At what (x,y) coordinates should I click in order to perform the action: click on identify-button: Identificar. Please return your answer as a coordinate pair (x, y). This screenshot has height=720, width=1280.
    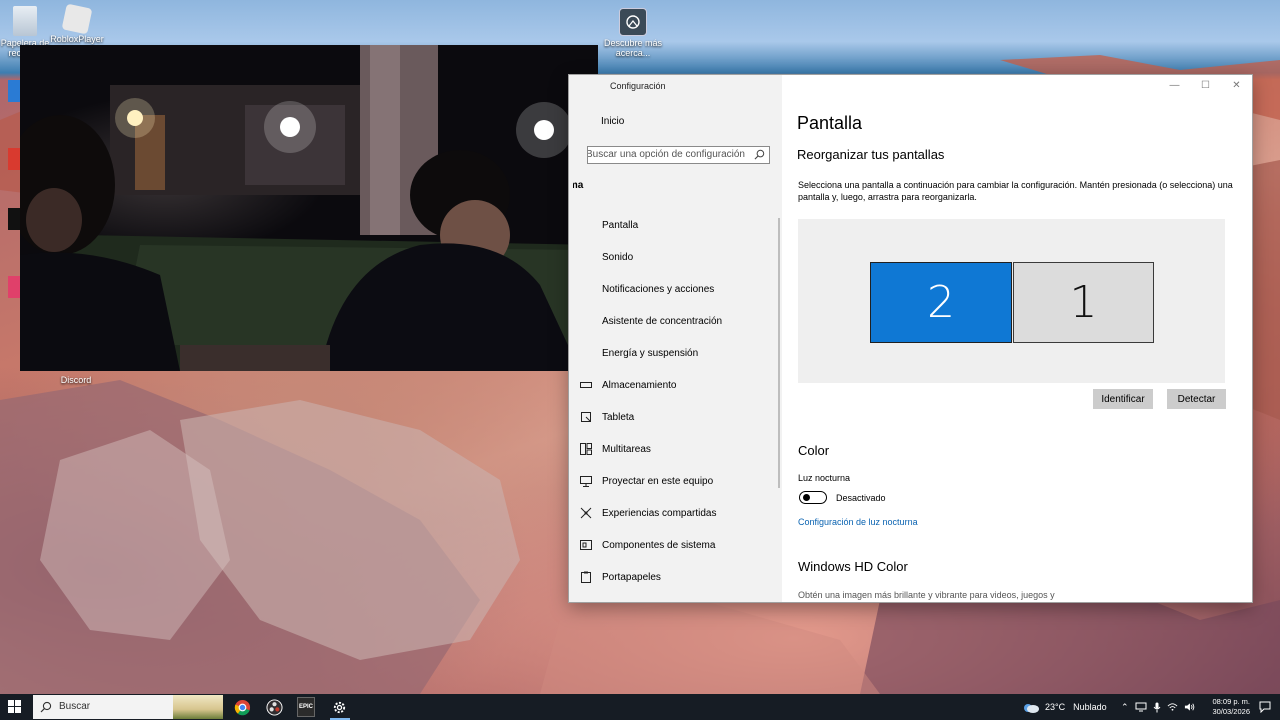
    Looking at the image, I should click on (1123, 399).